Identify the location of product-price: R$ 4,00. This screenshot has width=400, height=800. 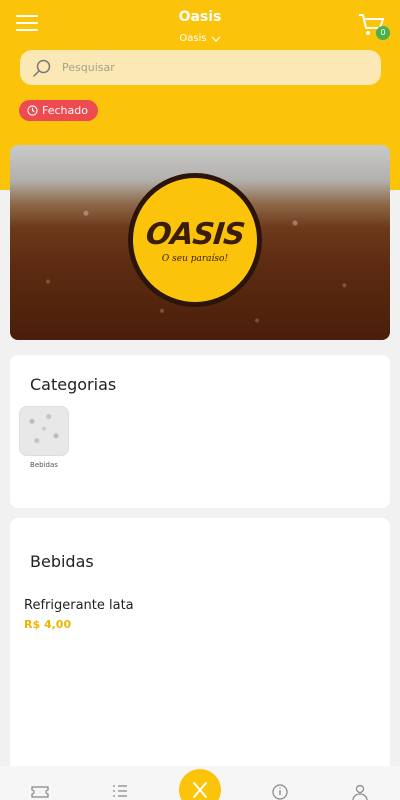
(48, 624).